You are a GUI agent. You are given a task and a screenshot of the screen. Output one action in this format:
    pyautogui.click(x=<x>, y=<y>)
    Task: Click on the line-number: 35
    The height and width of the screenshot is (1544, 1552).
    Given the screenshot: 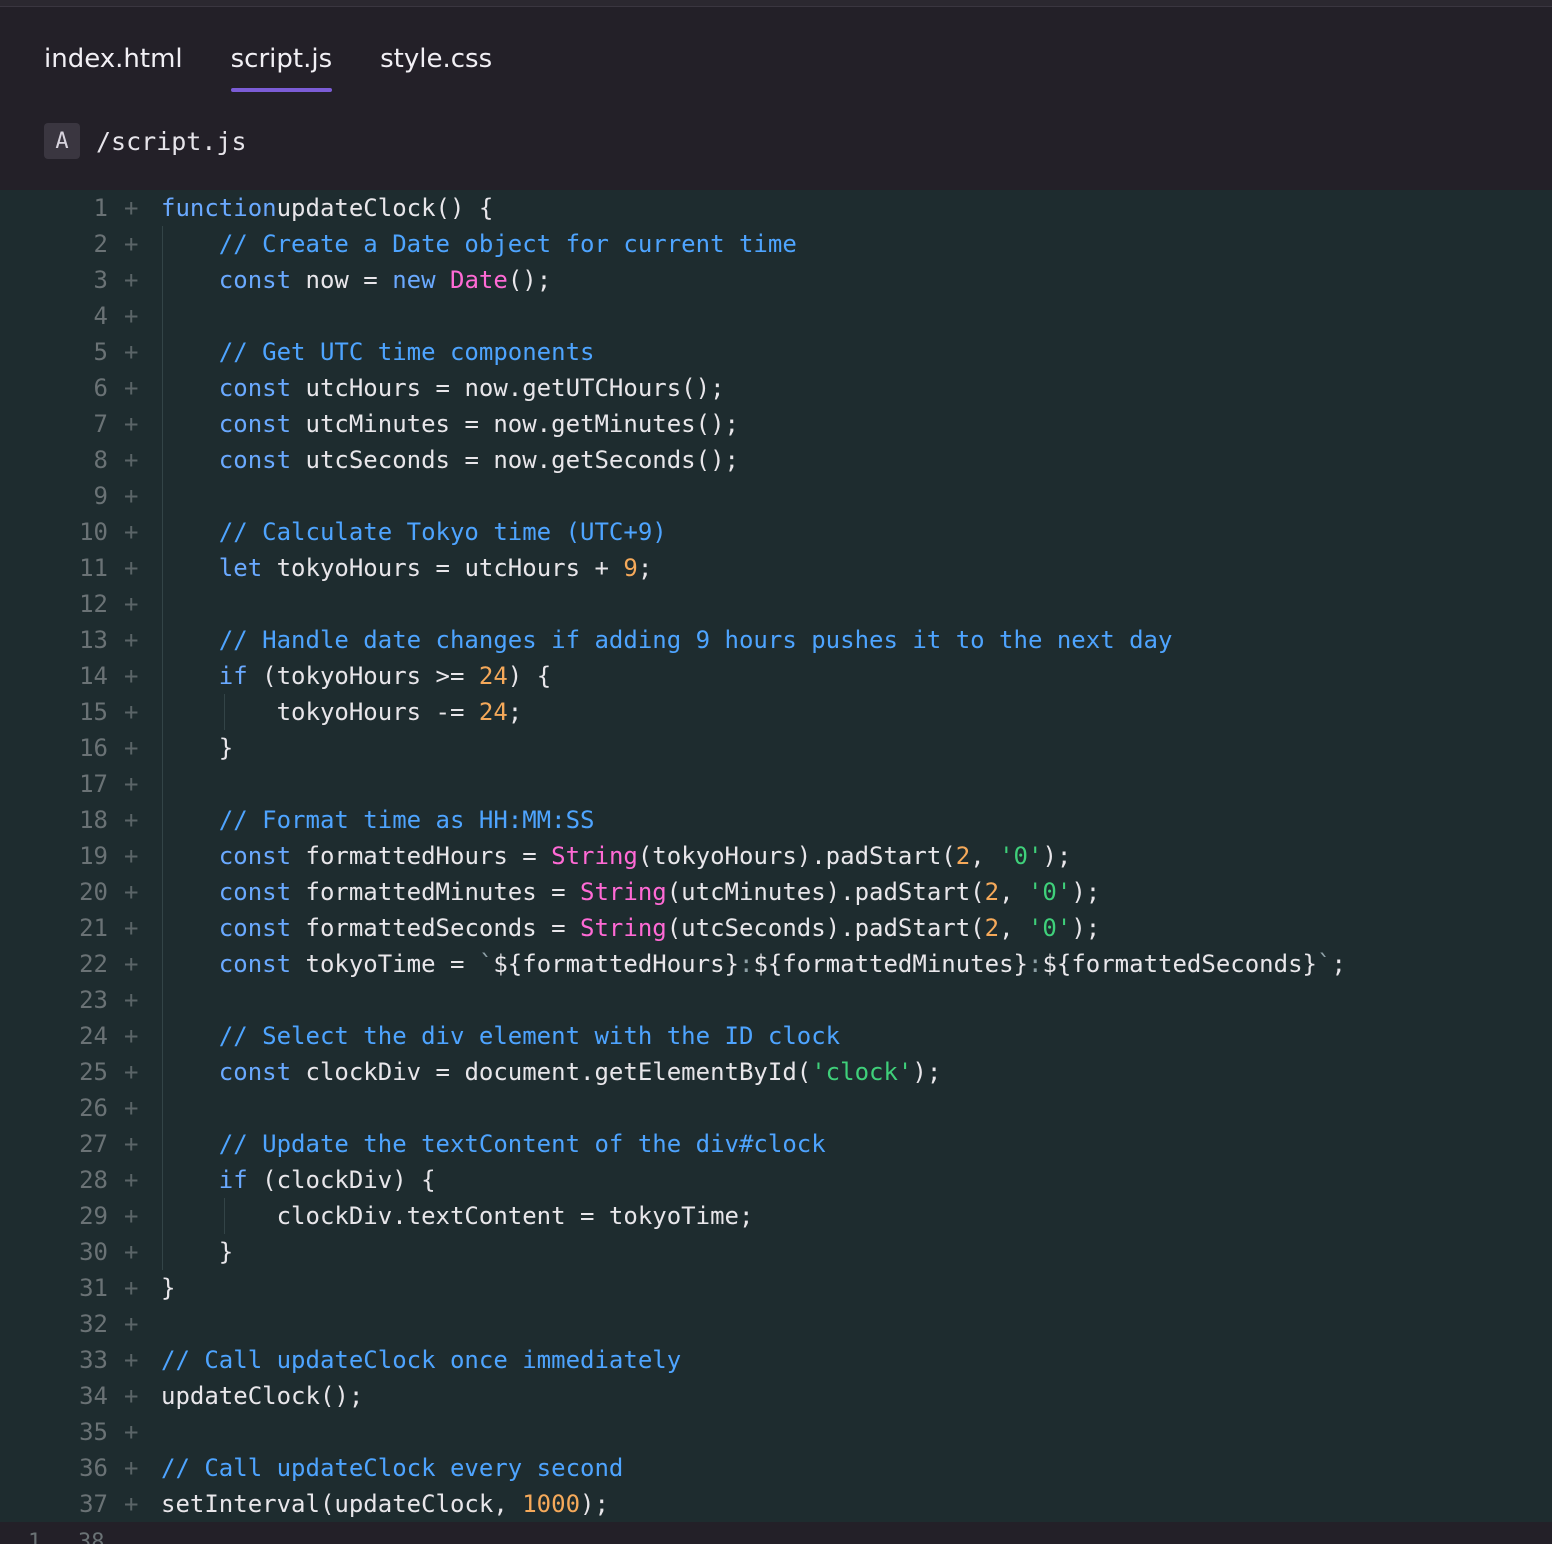 What is the action you would take?
    pyautogui.click(x=93, y=1432)
    